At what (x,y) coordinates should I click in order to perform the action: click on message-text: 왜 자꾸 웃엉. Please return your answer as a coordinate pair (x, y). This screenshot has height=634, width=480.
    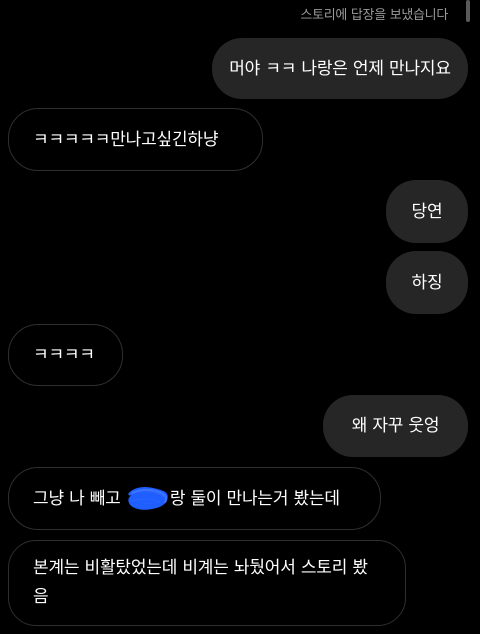
    Looking at the image, I should click on (395, 426).